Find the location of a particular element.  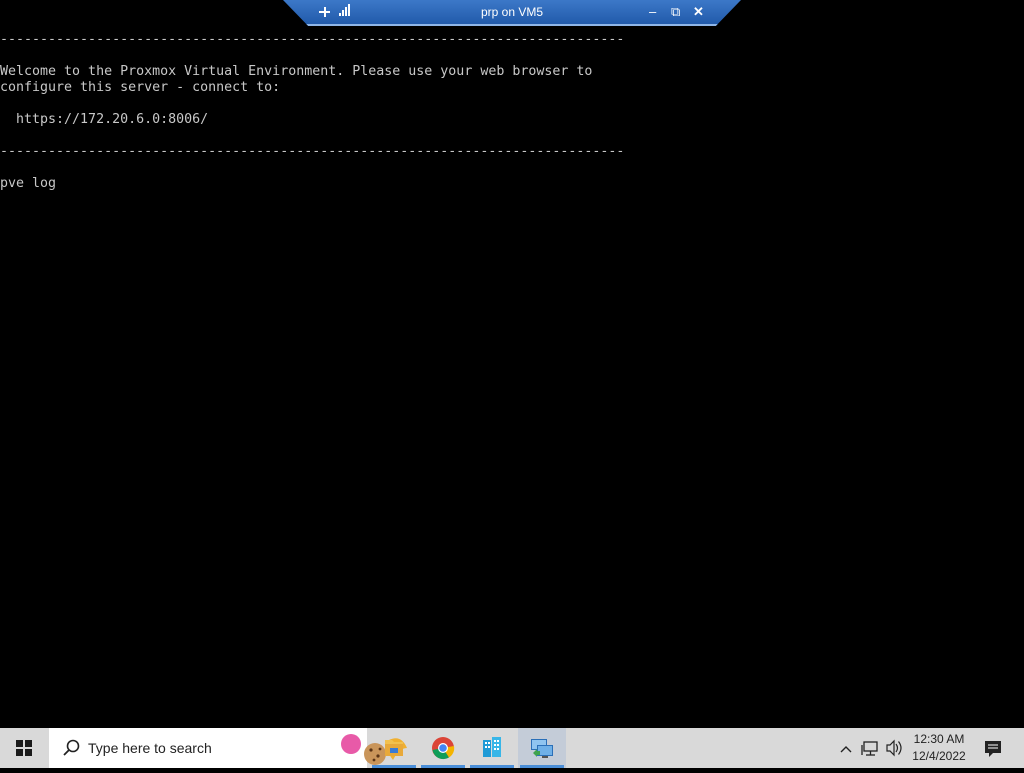

speaker-icon is located at coordinates (894, 748).